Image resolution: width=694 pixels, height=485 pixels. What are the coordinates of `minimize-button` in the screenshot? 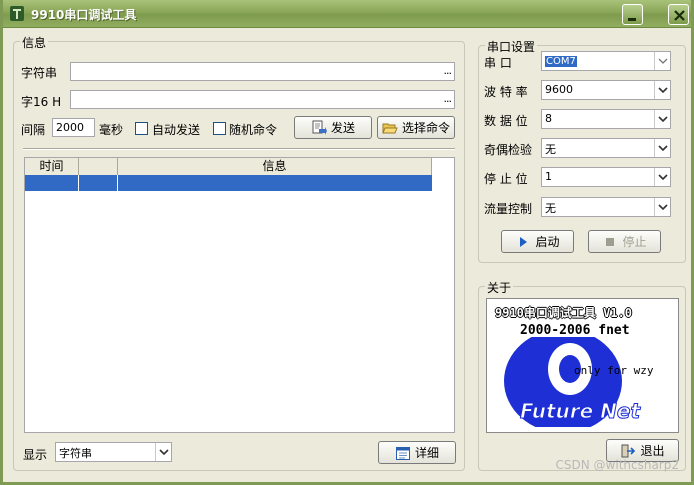 It's located at (632, 14).